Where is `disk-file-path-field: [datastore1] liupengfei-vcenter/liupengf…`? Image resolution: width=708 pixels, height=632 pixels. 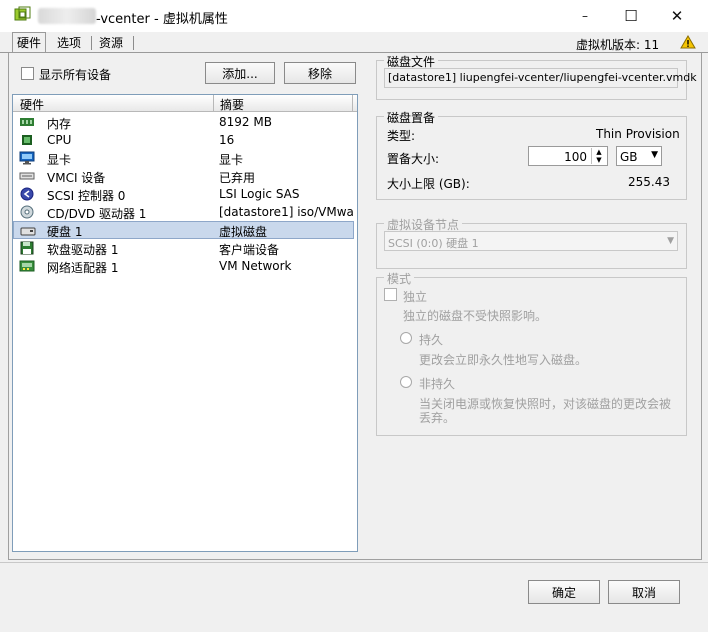 disk-file-path-field: [datastore1] liupengfei-vcenter/liupengf… is located at coordinates (540, 78).